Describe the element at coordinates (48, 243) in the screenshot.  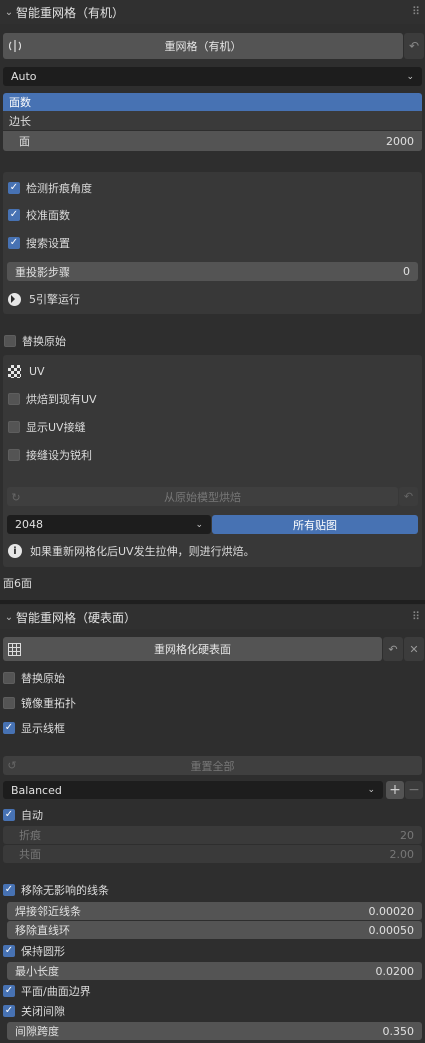
I see `checkbox-label: 搜索设置` at that location.